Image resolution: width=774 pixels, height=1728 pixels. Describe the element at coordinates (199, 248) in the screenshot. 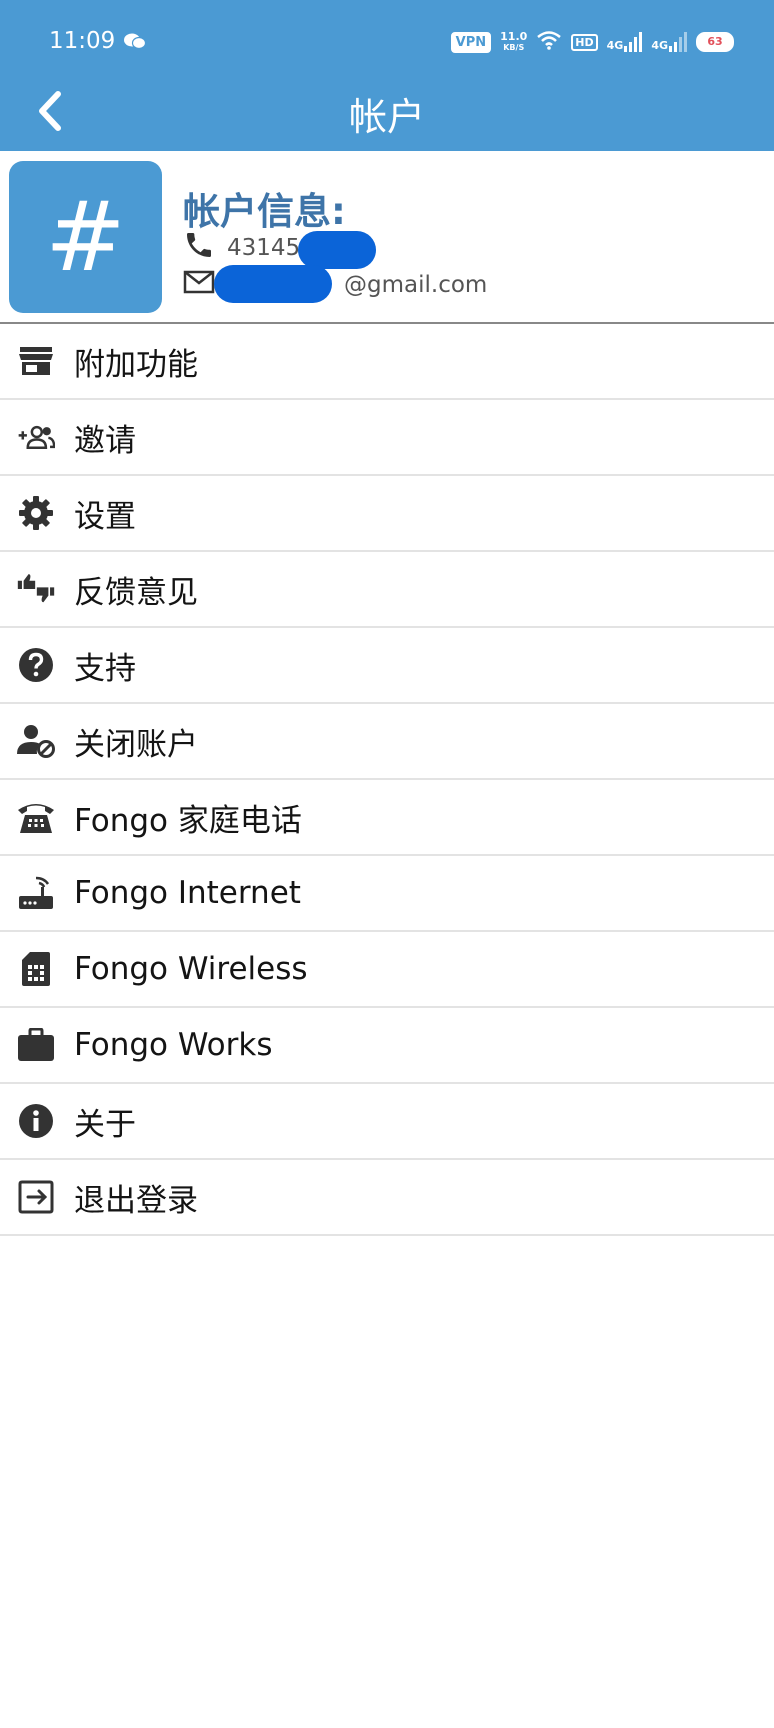

I see `phone-icon` at that location.